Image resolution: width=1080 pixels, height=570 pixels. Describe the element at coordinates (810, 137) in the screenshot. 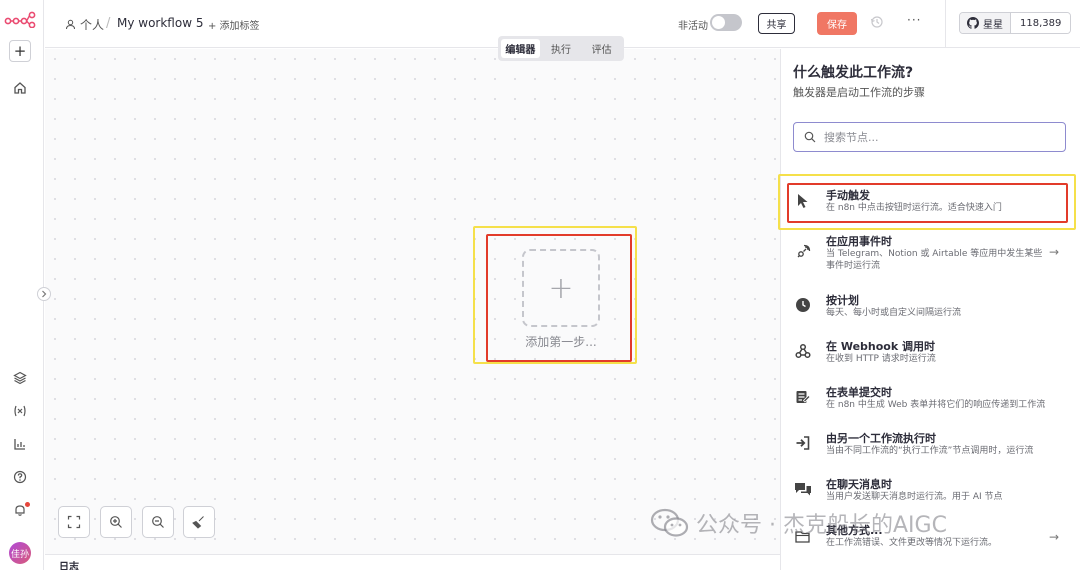

I see `search-icon` at that location.